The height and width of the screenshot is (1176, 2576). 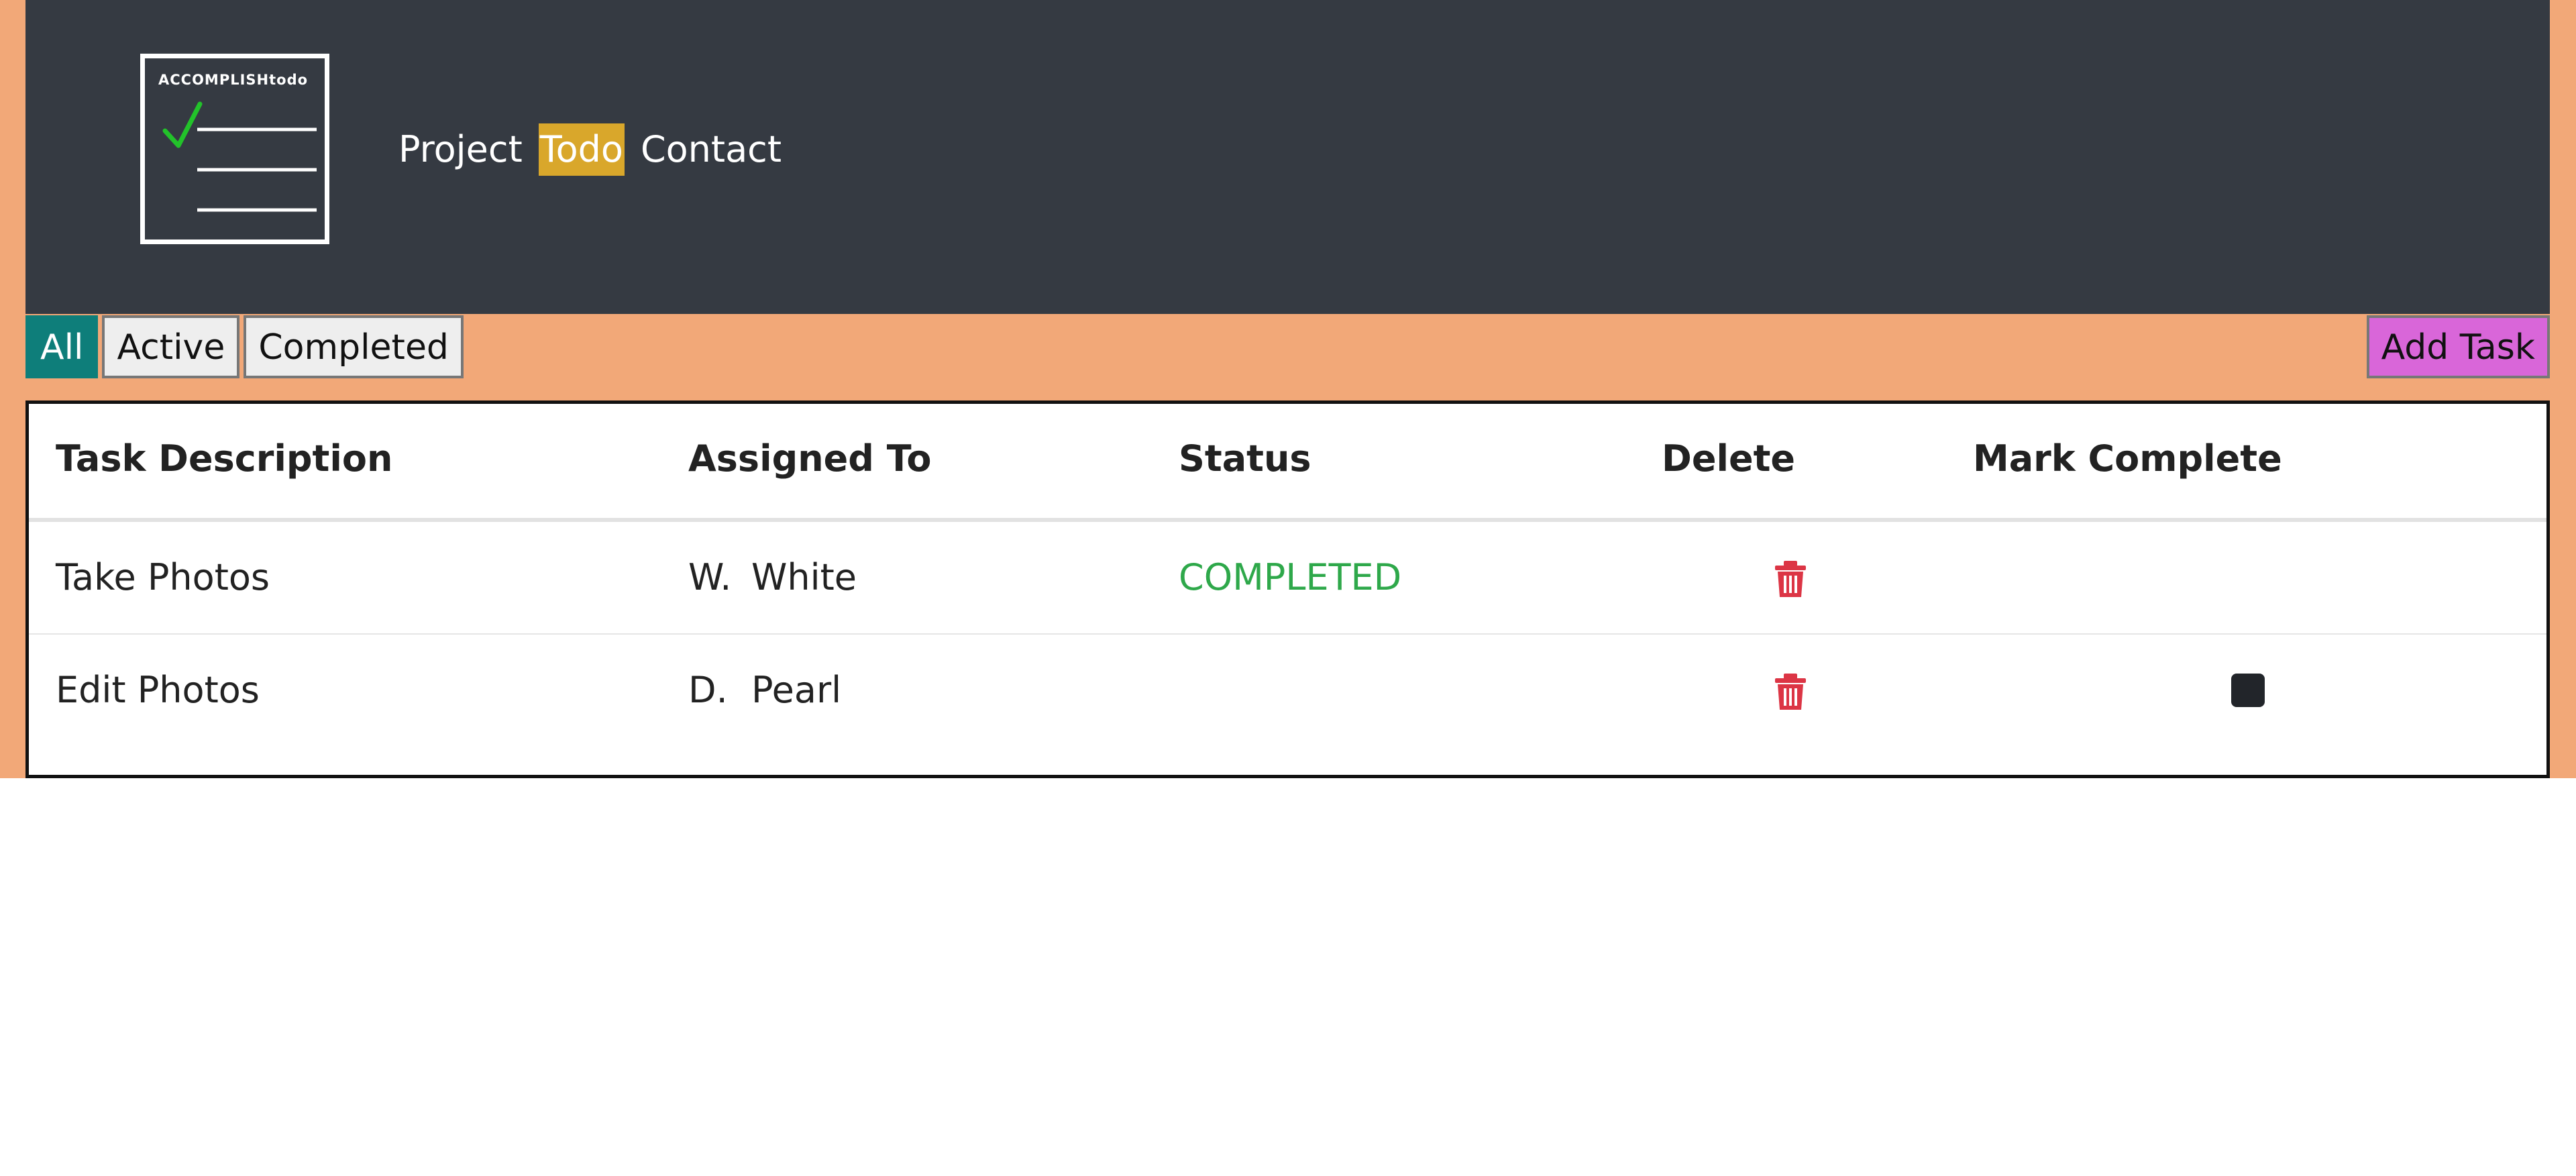 What do you see at coordinates (163, 577) in the screenshot?
I see `task-description: Take Photos` at bounding box center [163, 577].